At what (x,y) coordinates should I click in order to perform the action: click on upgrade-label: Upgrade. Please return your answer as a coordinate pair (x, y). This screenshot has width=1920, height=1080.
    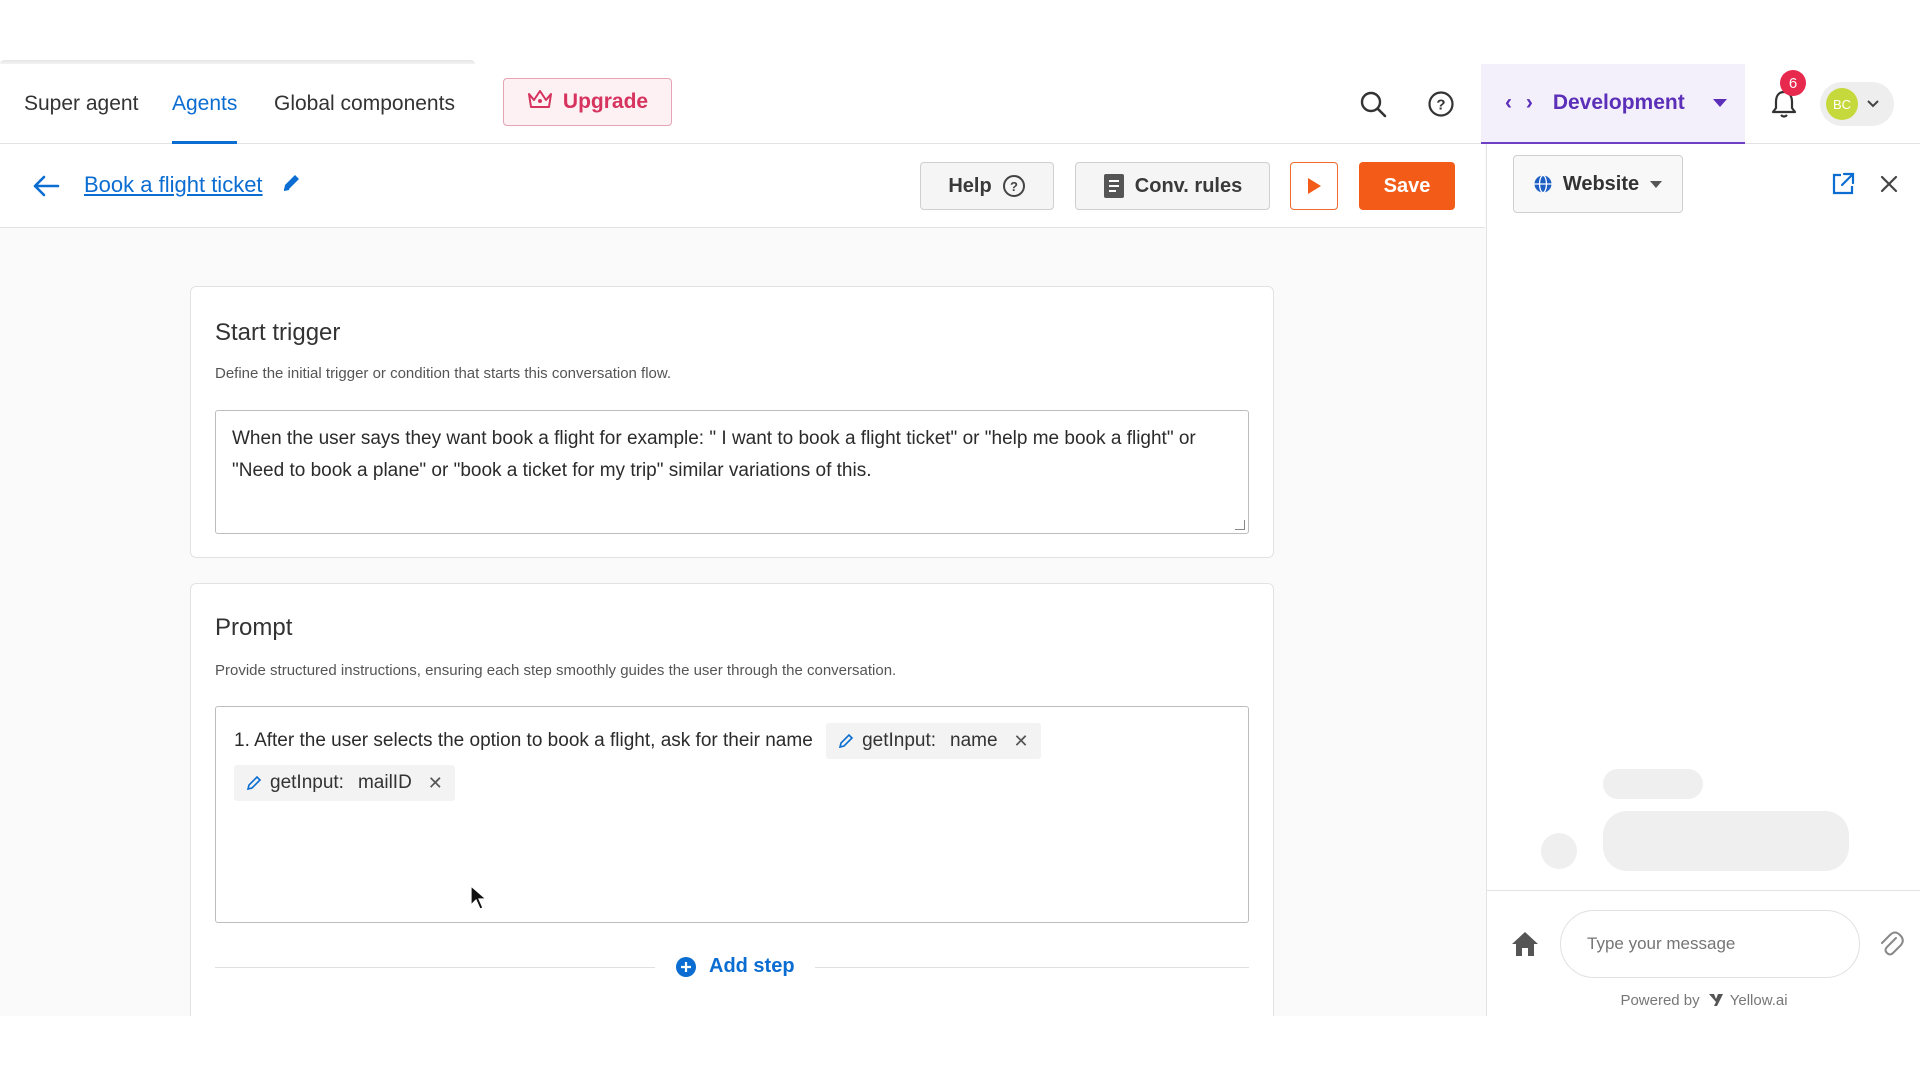
    Looking at the image, I should click on (605, 101).